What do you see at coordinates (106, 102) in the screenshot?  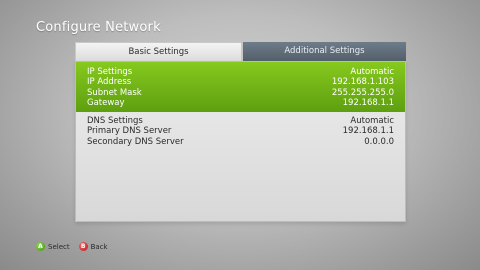 I see `gateway-label: Gateway` at bounding box center [106, 102].